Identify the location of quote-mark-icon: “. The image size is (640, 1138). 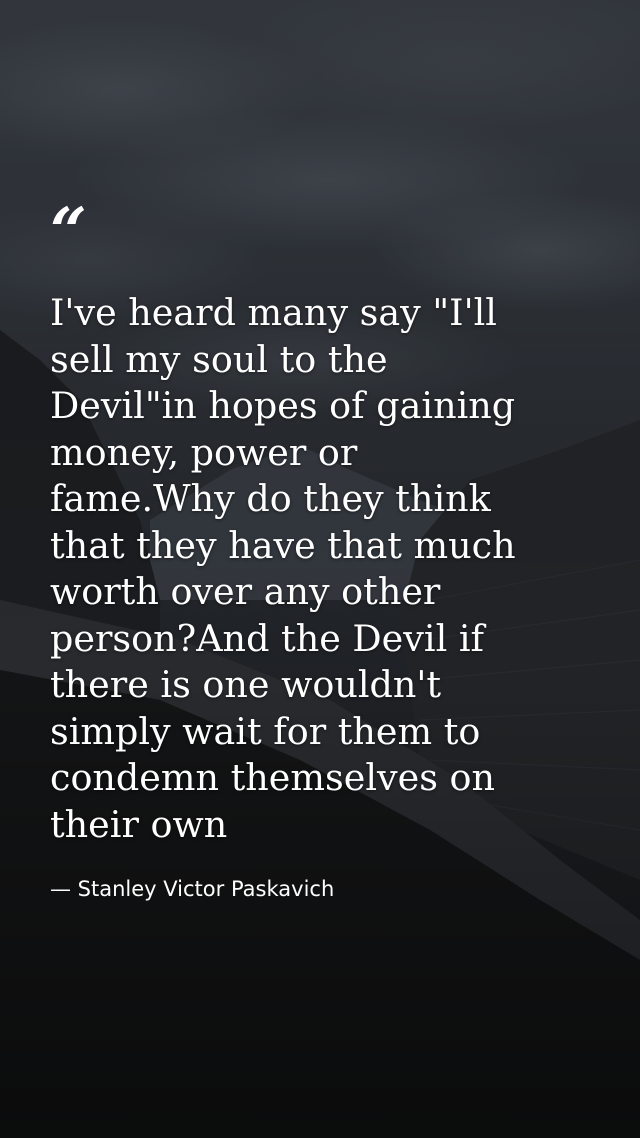
(68, 231).